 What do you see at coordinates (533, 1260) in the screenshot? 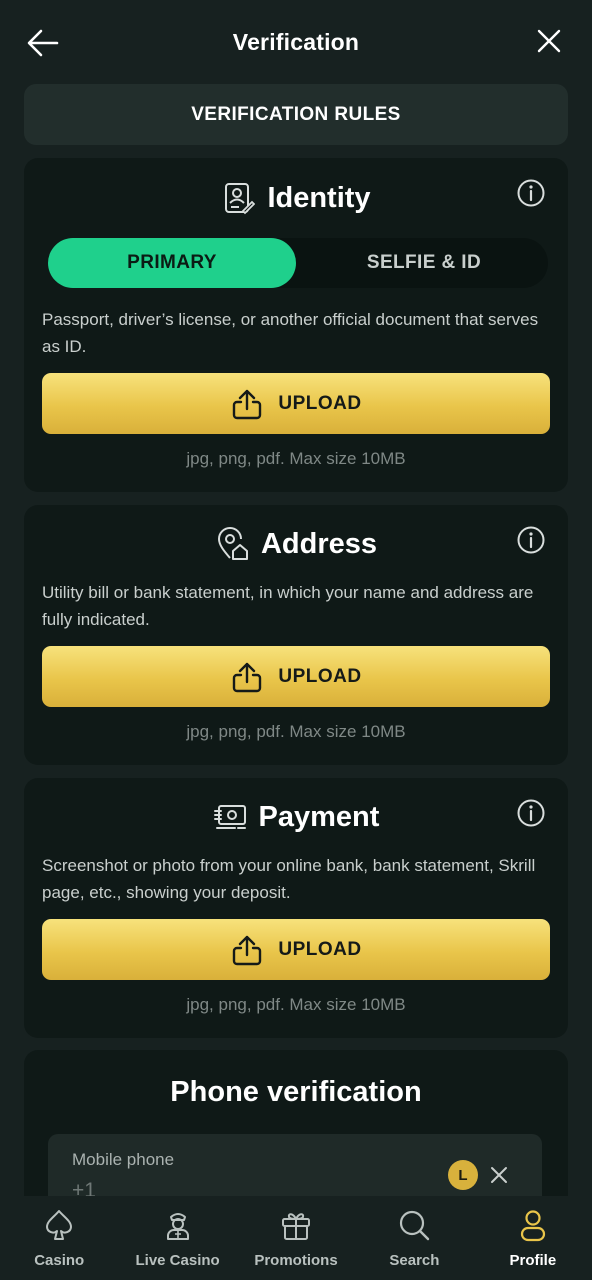
I see `nav-label: Profile` at bounding box center [533, 1260].